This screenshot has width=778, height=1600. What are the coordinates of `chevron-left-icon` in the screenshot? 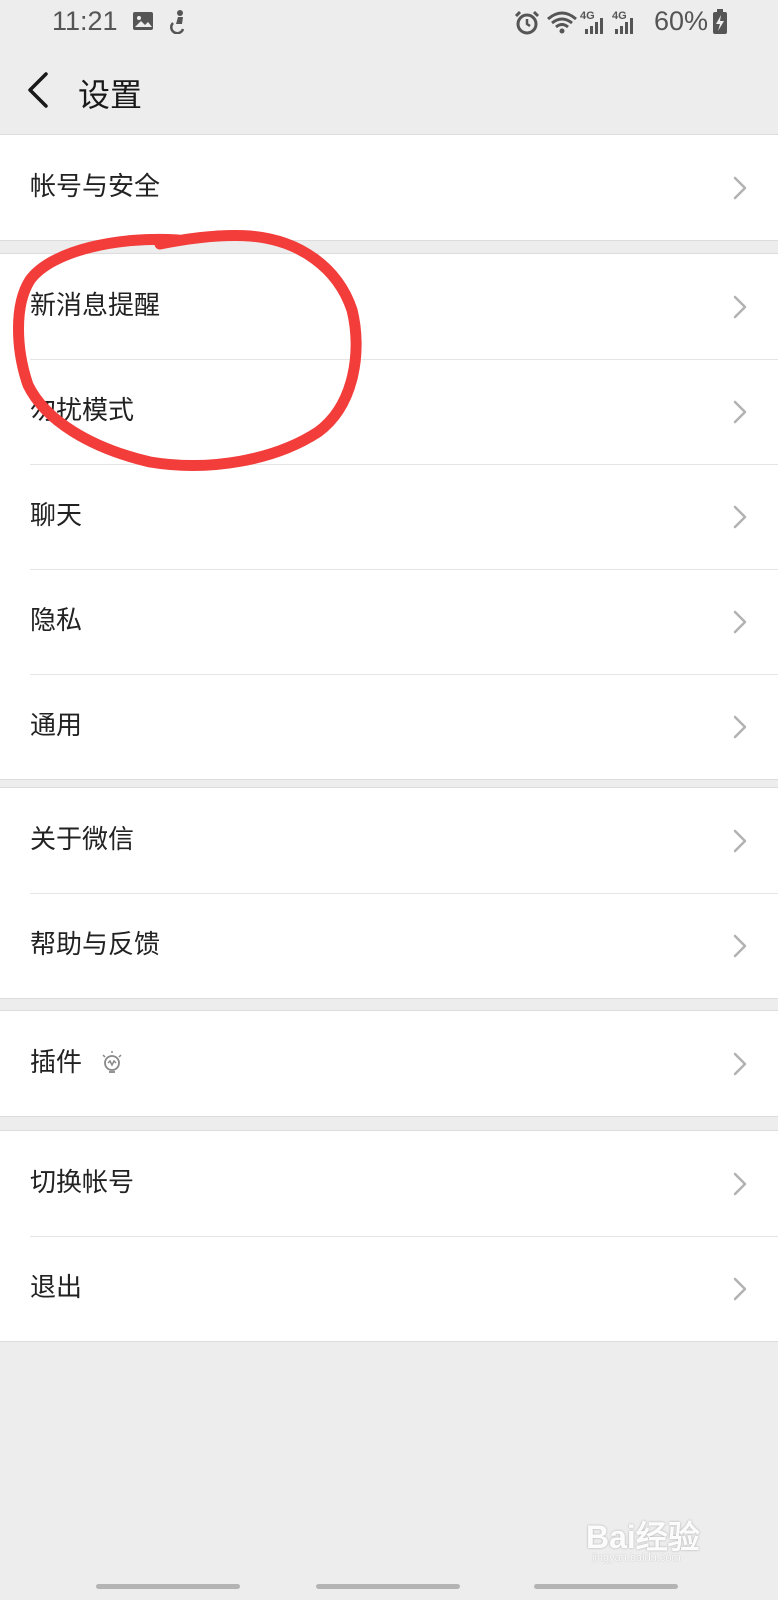 It's located at (40, 90).